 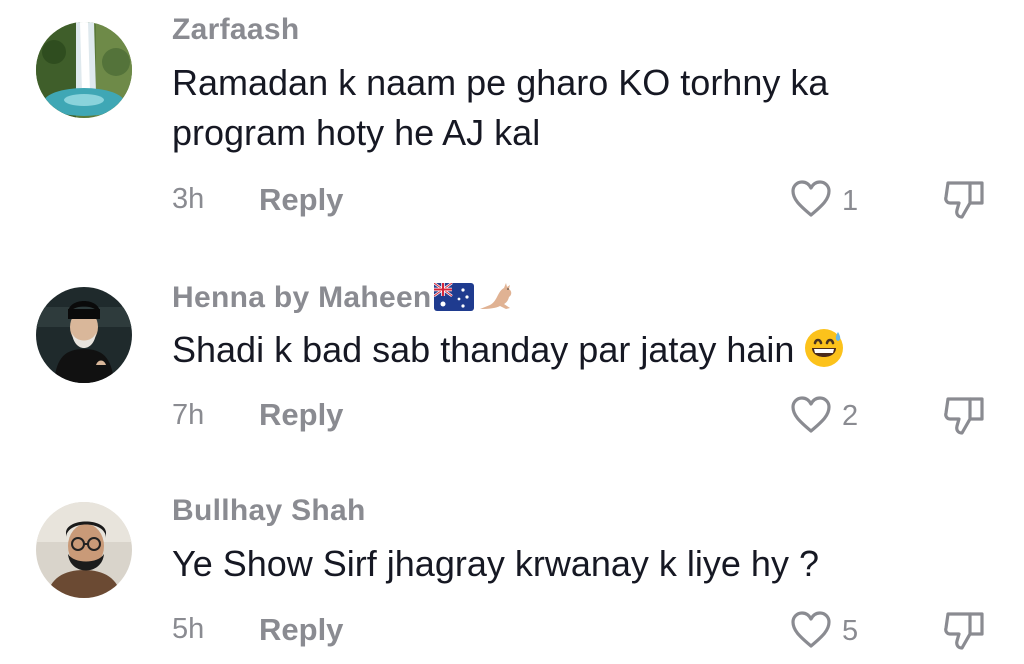 I want to click on kangaroo-icon, so click(x=495, y=296).